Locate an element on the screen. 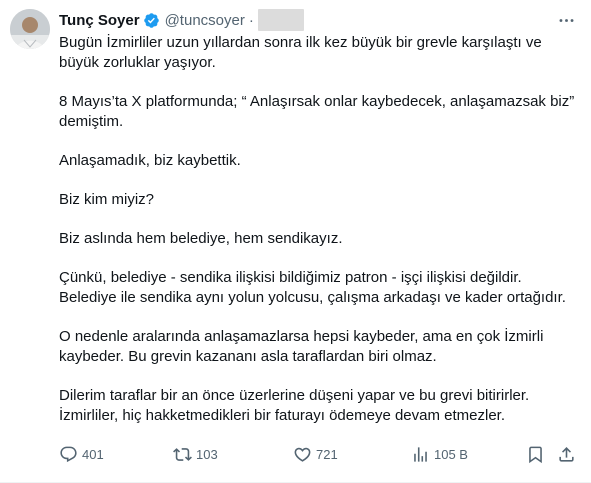 The image size is (591, 483). like-count: 721 is located at coordinates (327, 454).